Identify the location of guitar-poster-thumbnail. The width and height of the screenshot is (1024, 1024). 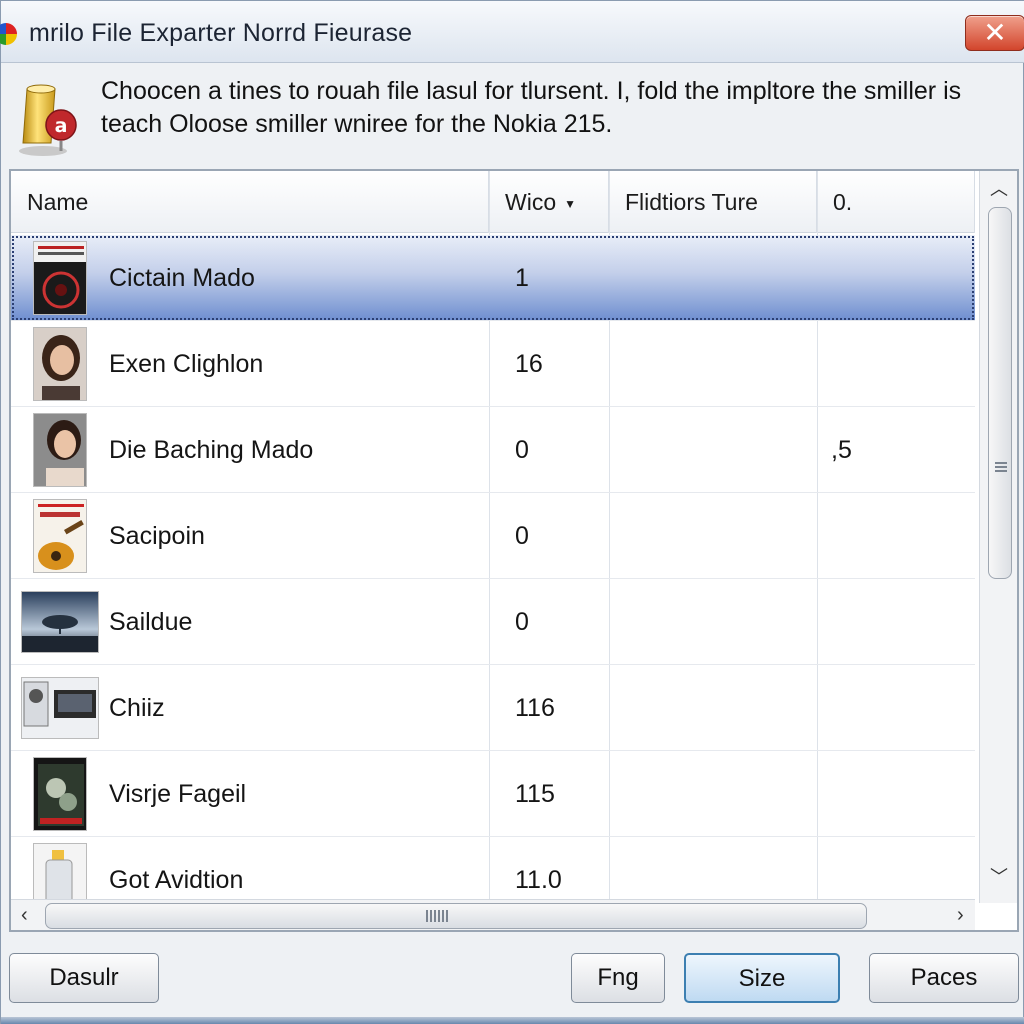
(60, 536).